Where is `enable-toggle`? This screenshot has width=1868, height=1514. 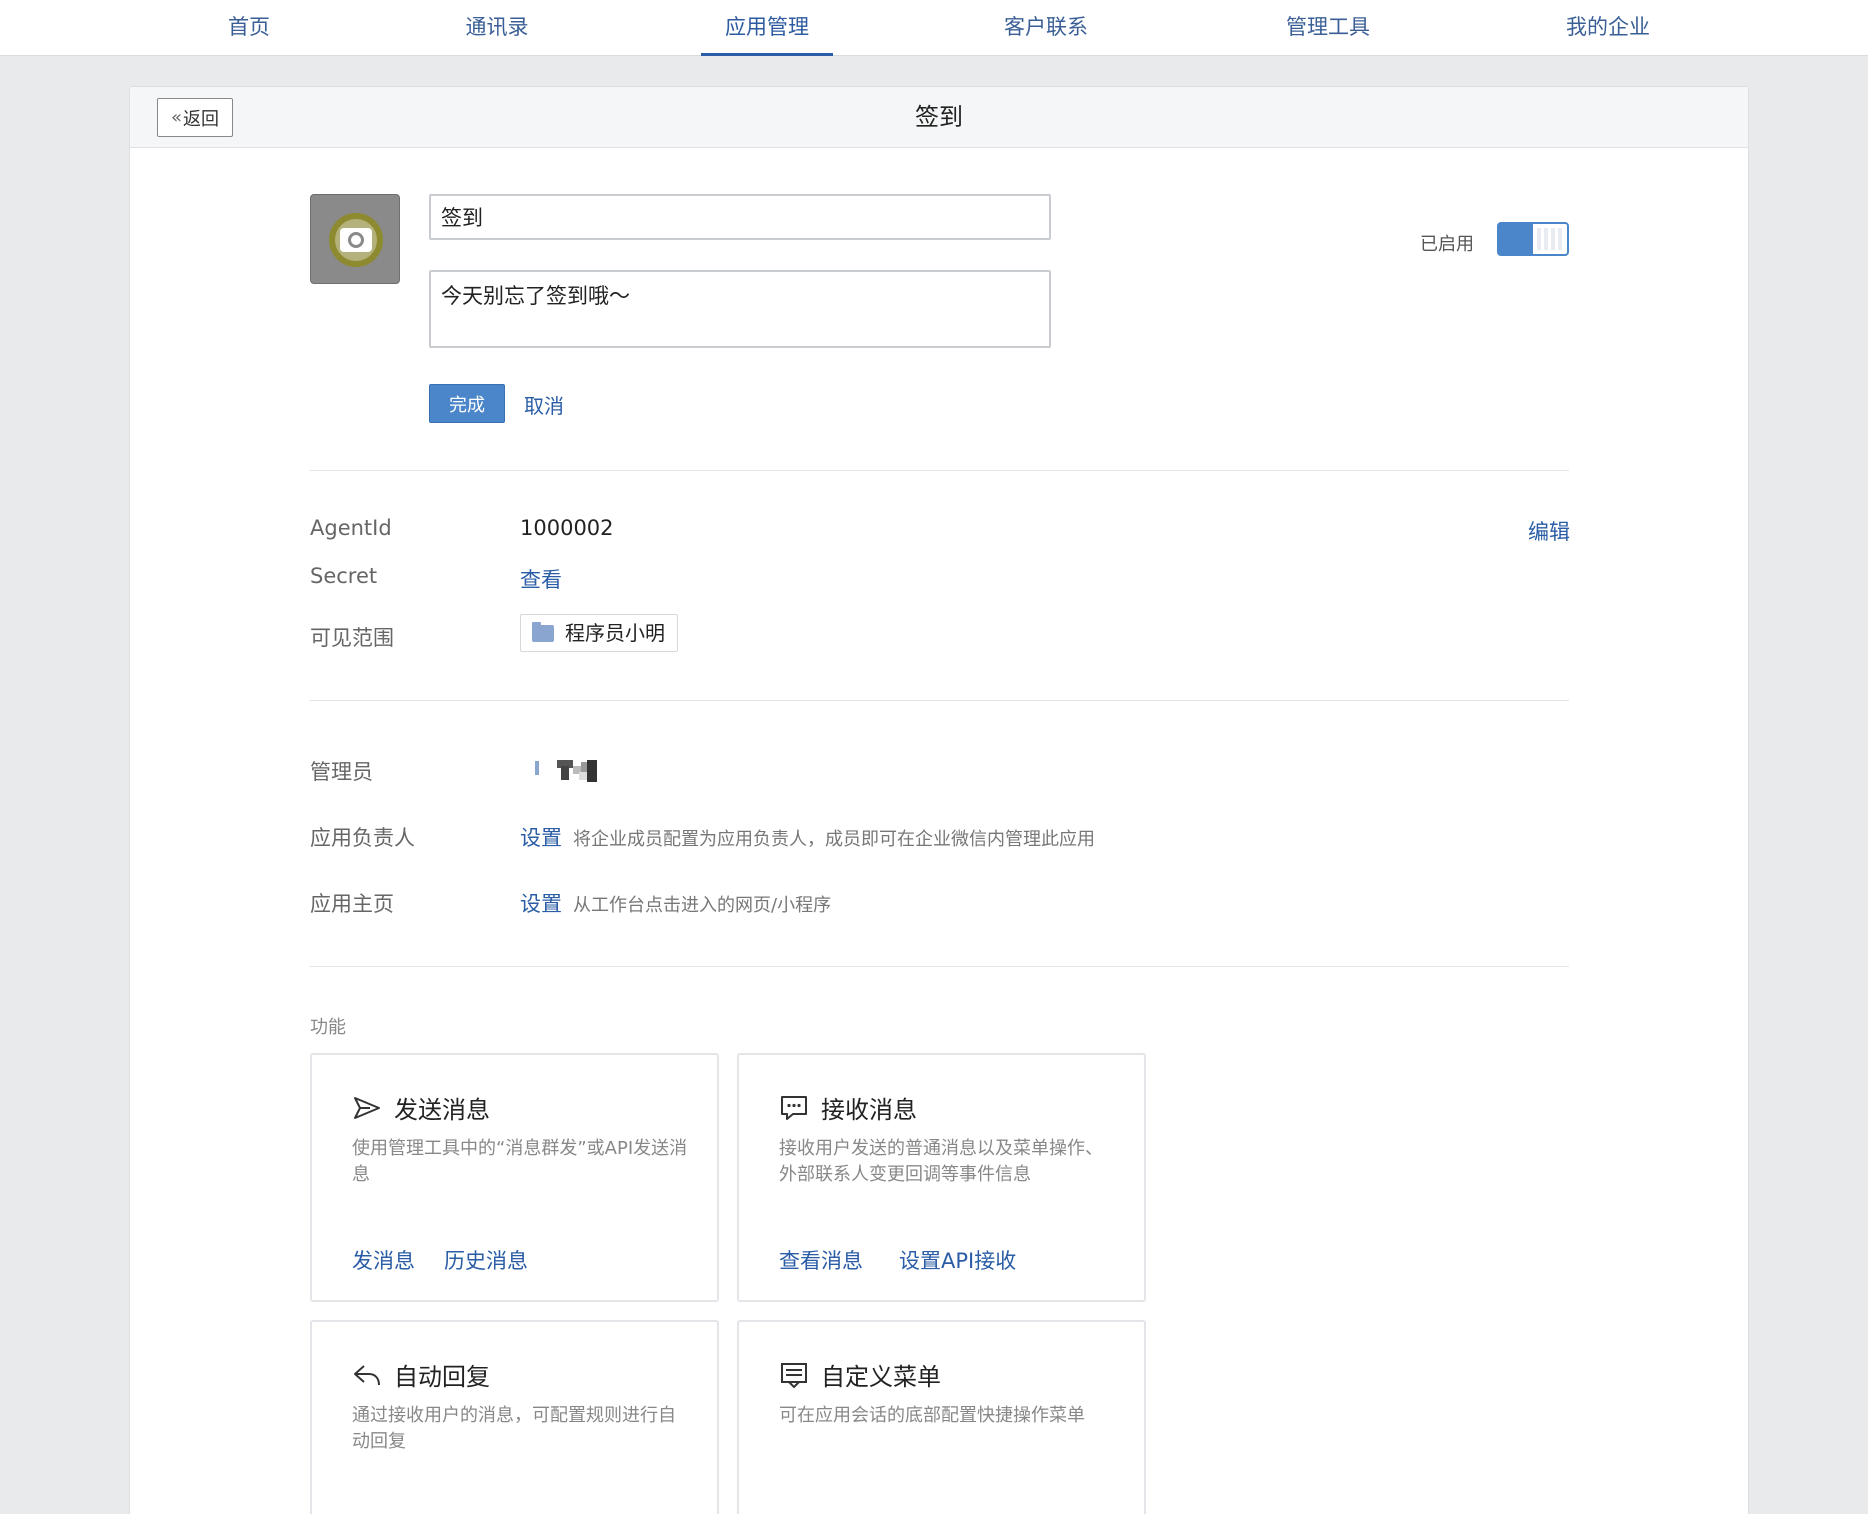
enable-toggle is located at coordinates (1533, 239).